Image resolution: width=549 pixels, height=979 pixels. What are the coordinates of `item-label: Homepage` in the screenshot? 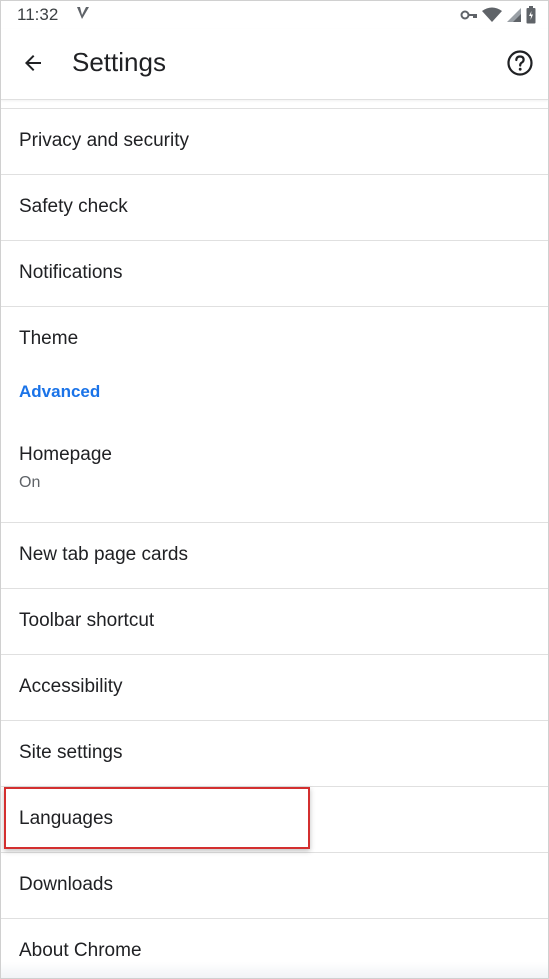 It's located at (65, 454).